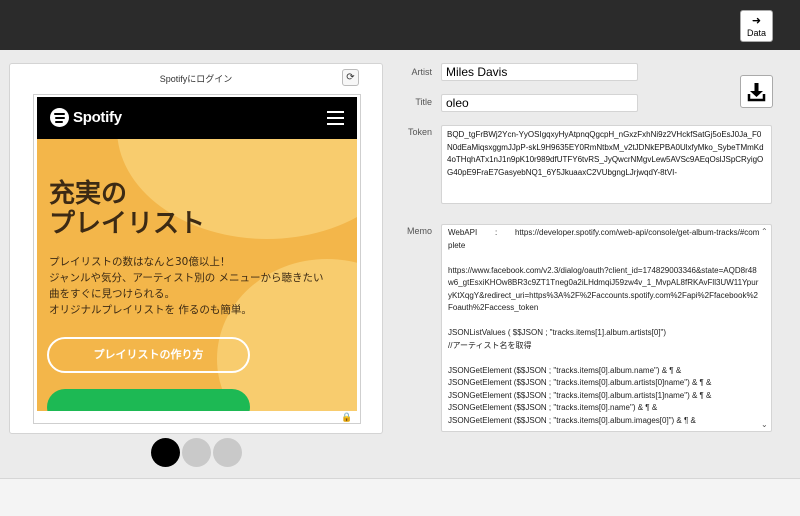  I want to click on web-viewer-title: Spotifyにログイン, so click(196, 79).